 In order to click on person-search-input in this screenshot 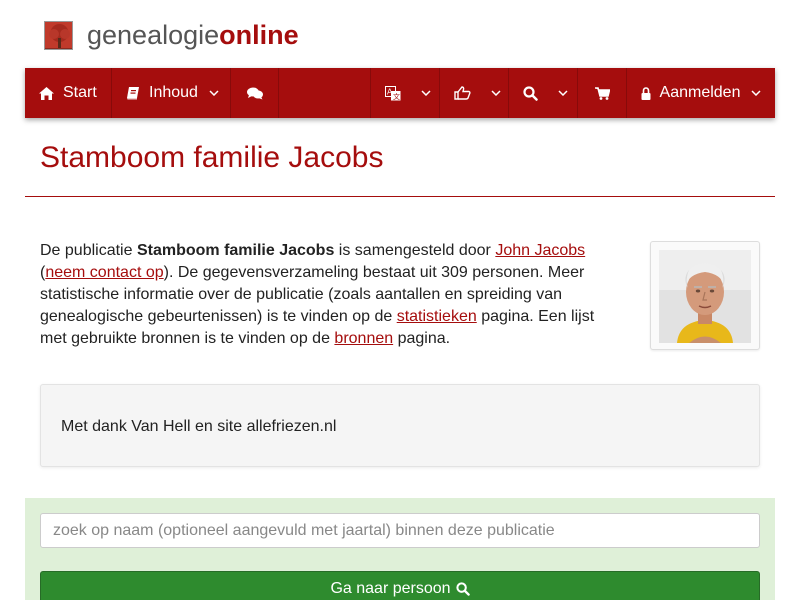, I will do `click(400, 530)`.